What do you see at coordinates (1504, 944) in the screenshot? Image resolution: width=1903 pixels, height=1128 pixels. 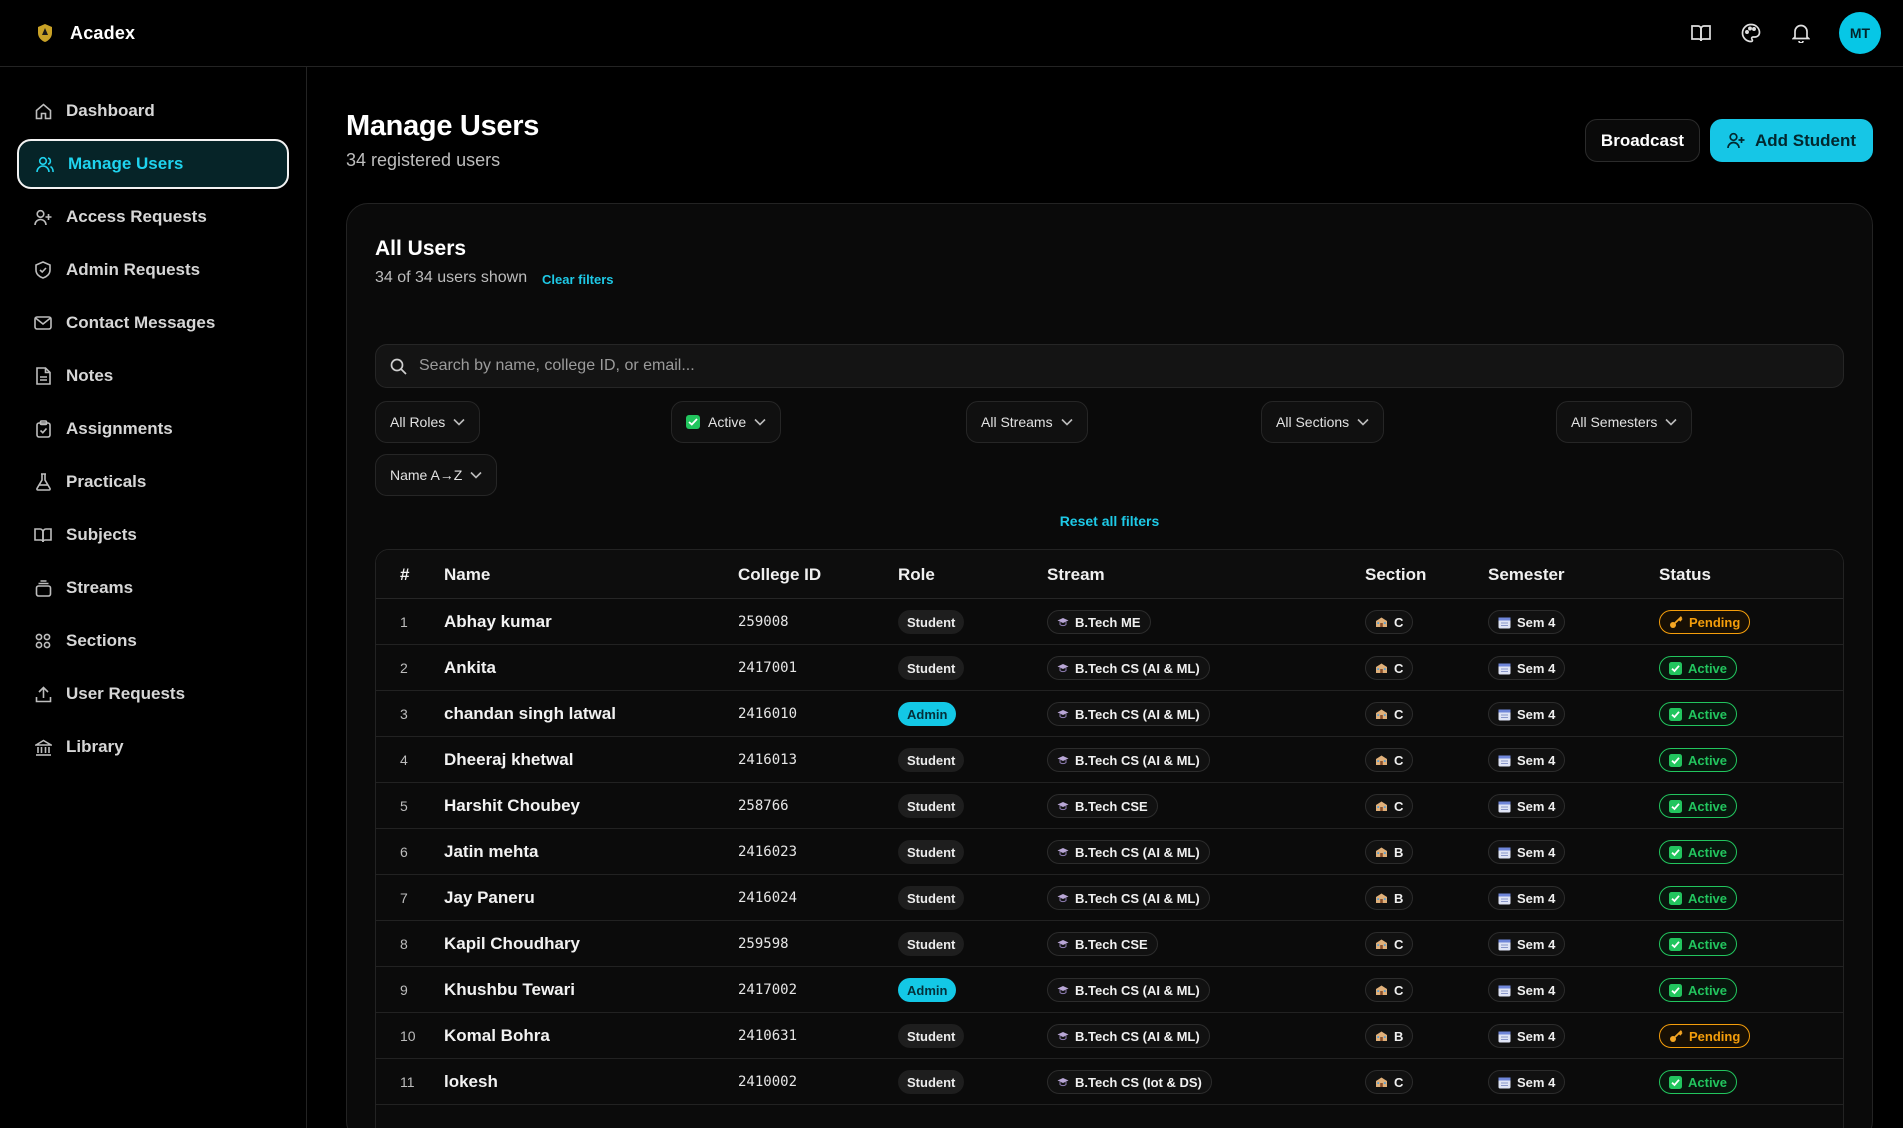 I see `calendar-icon` at bounding box center [1504, 944].